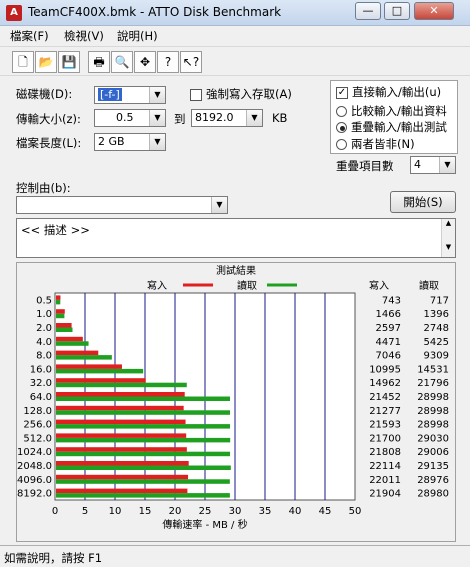 This screenshot has height=567, width=470. I want to click on value-write: 2597, so click(388, 328).